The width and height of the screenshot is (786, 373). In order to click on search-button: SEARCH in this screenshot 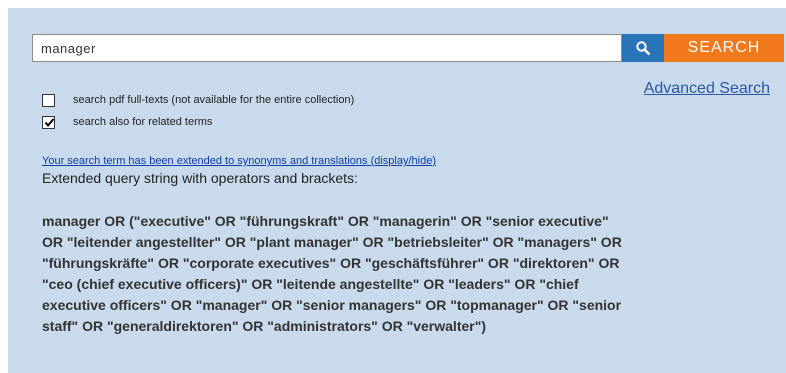, I will do `click(724, 48)`.